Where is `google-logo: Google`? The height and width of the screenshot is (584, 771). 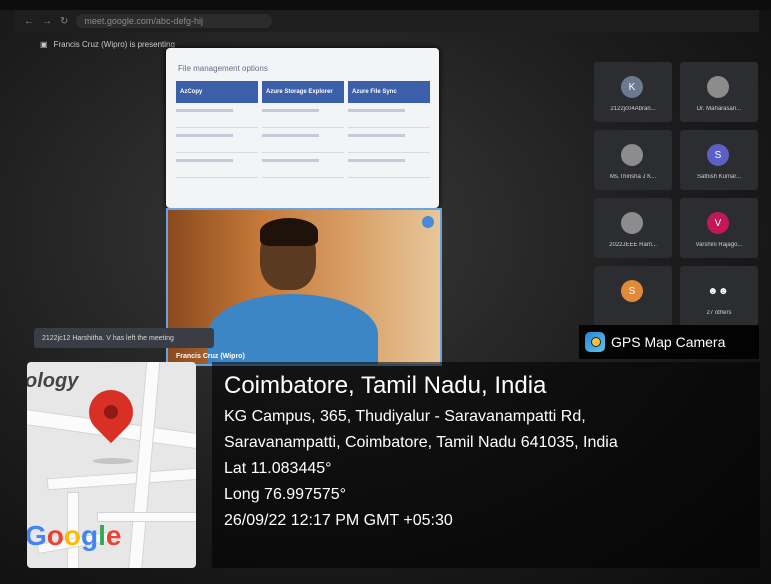
google-logo: Google is located at coordinates (74, 535).